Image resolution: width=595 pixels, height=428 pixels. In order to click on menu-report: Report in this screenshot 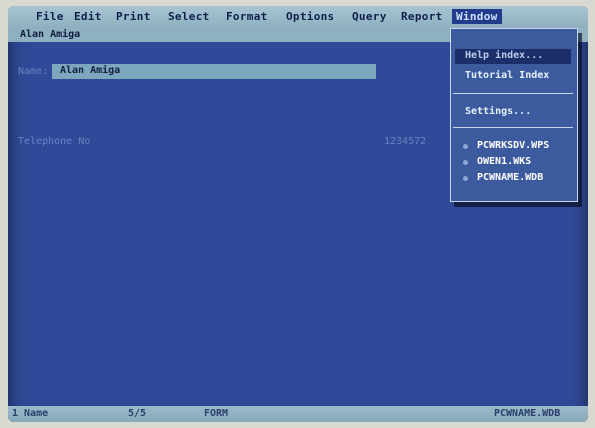, I will do `click(422, 16)`.